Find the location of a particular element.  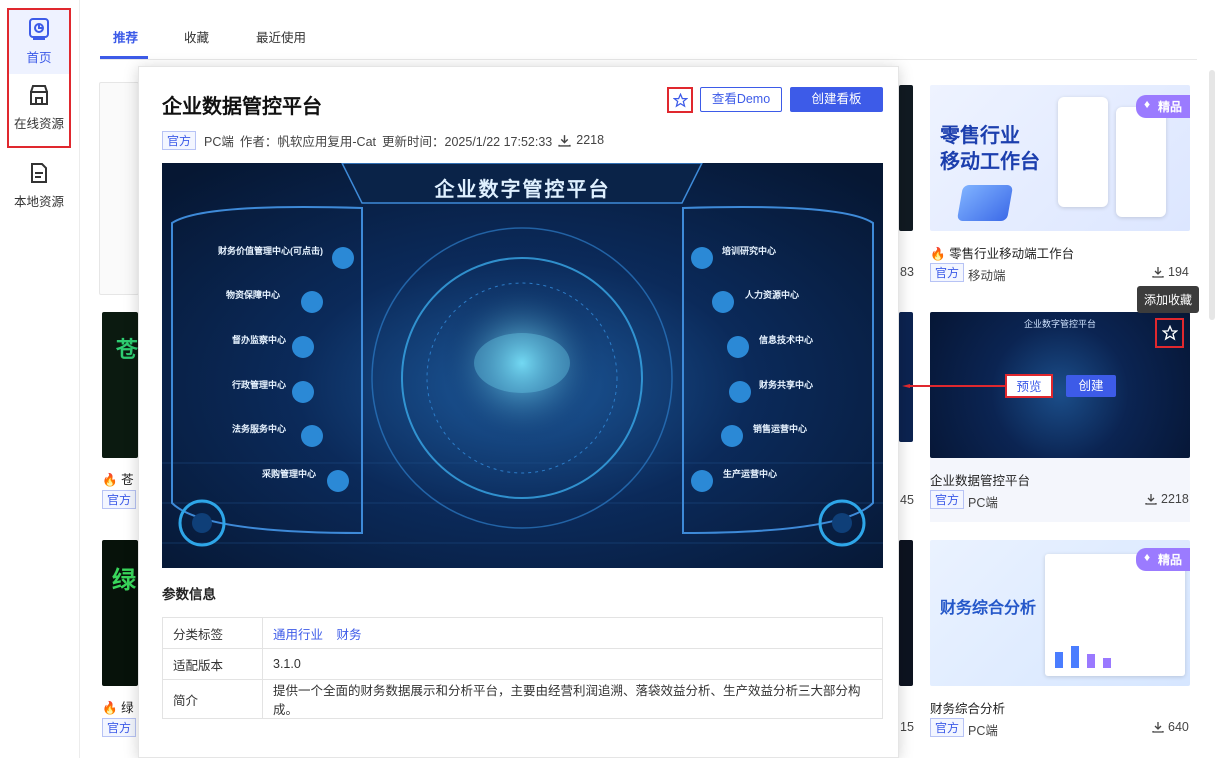

tab-recent: 最近使用 is located at coordinates (281, 36).